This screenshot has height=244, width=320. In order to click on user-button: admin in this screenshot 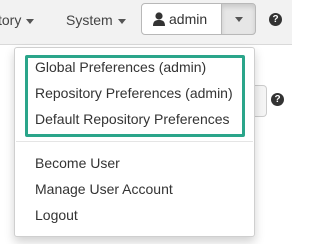, I will do `click(181, 19)`.